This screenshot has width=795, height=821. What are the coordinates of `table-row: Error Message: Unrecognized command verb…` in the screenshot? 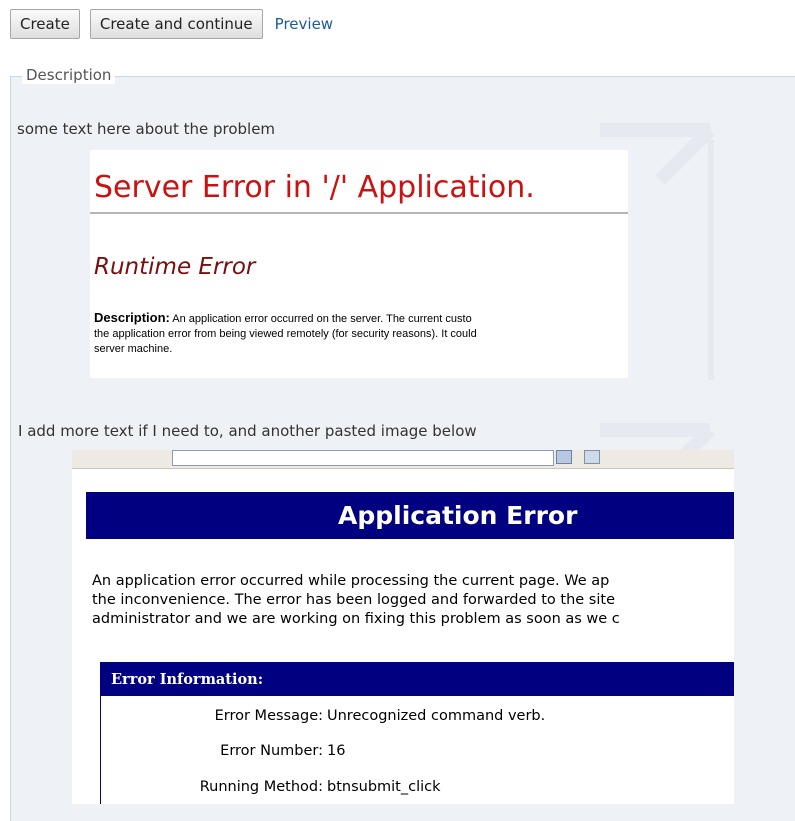 It's located at (417, 718).